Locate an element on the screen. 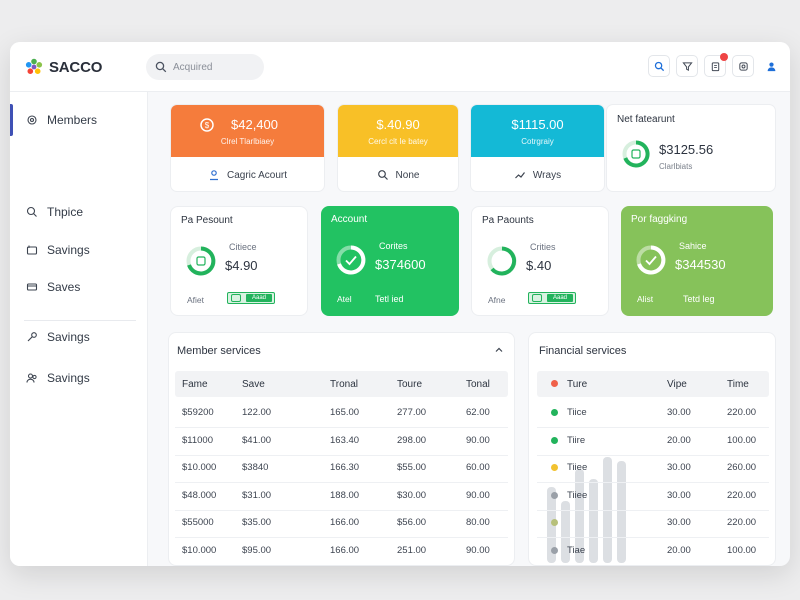 The width and height of the screenshot is (800, 600). table-cell: 60.00 is located at coordinates (478, 467).